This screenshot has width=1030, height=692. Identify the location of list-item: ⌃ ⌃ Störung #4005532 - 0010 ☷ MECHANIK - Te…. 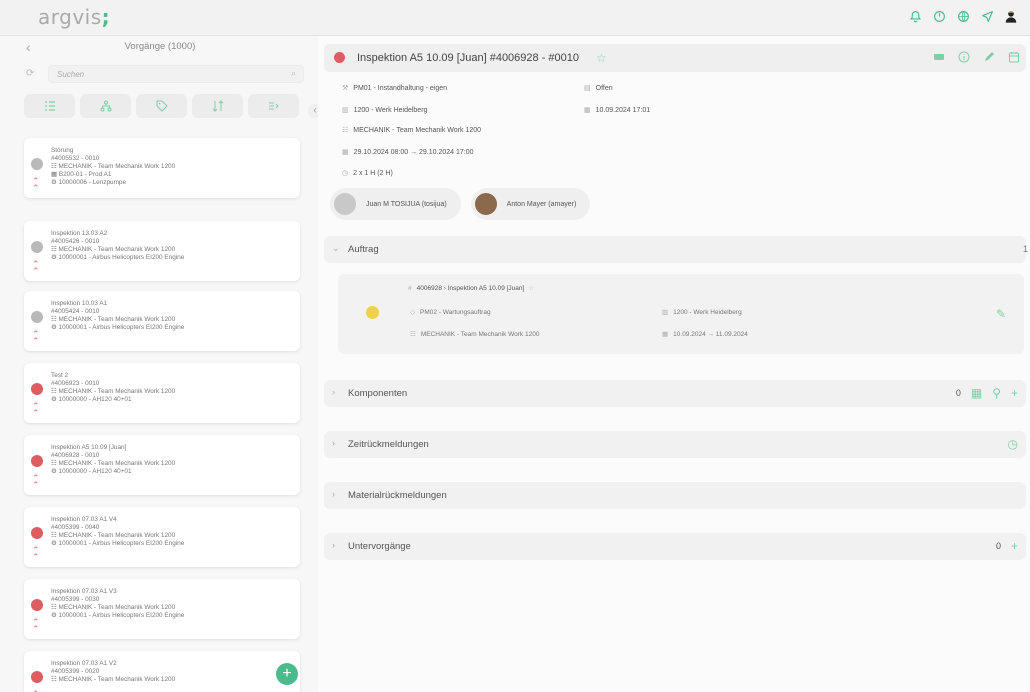
(162, 168).